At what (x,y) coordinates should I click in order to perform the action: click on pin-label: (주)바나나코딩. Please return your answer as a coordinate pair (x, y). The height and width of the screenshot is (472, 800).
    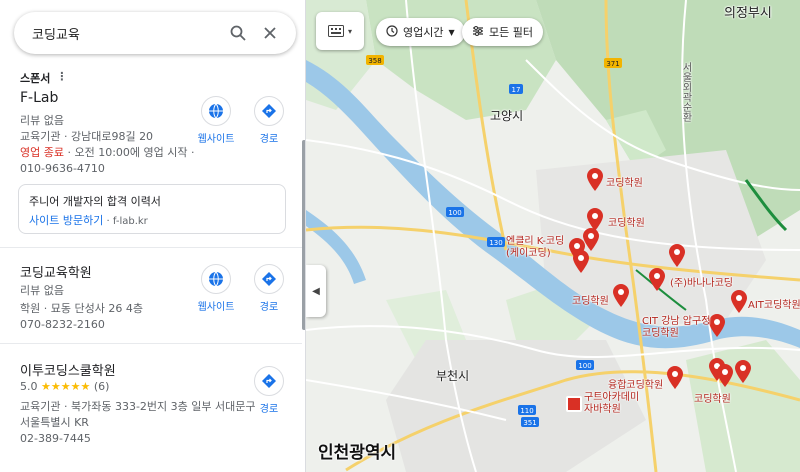
    Looking at the image, I should click on (701, 281).